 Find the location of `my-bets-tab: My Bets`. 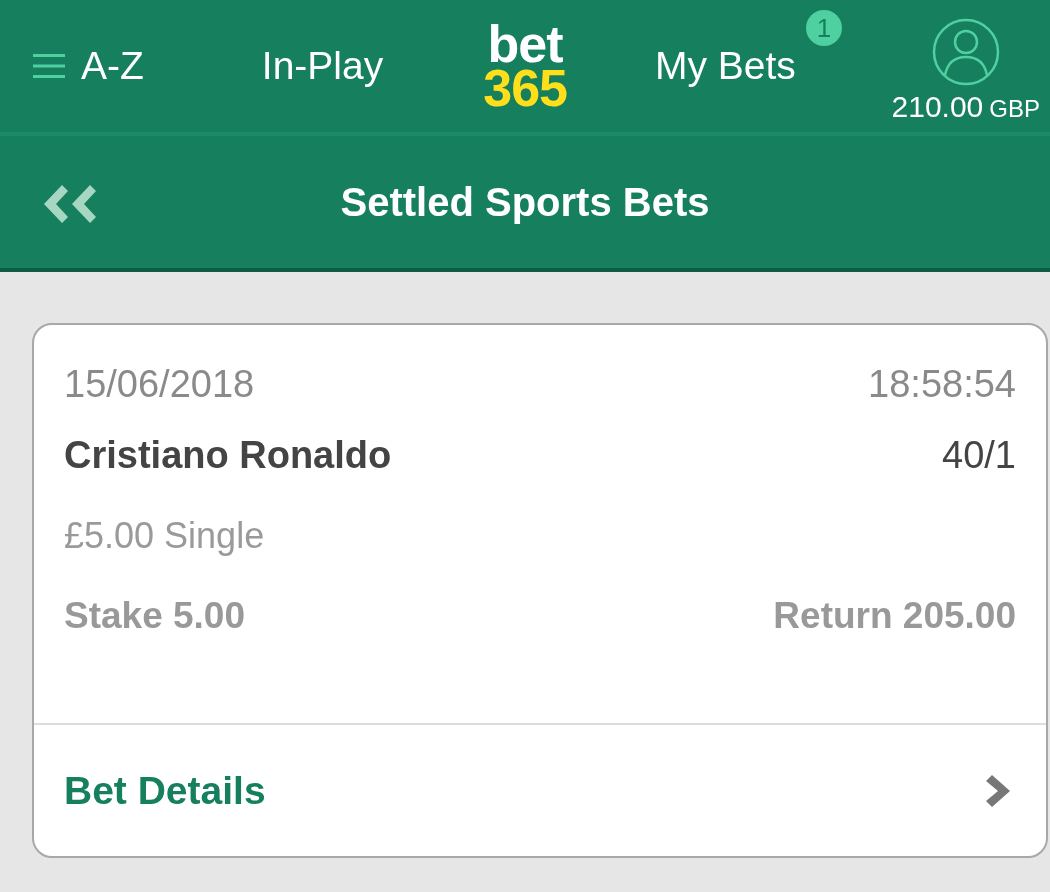

my-bets-tab: My Bets is located at coordinates (725, 66).